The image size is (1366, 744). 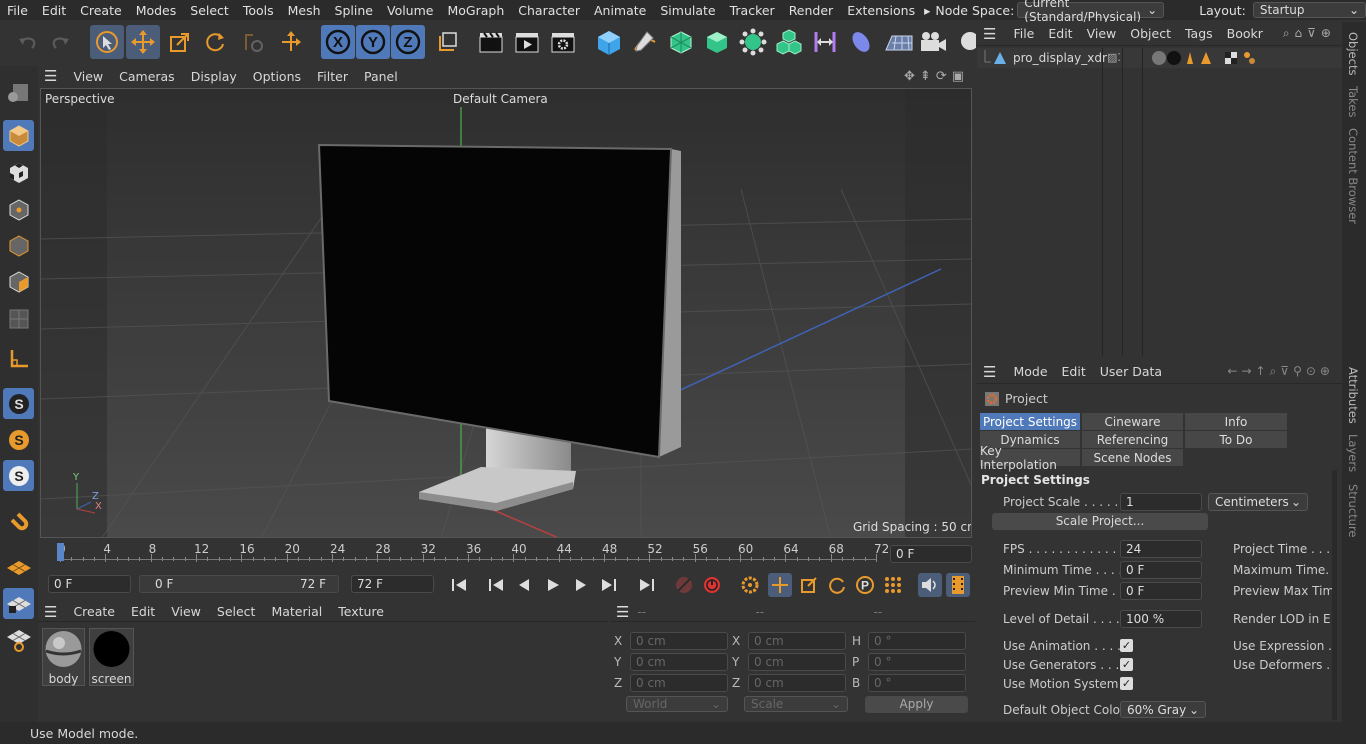 What do you see at coordinates (156, 10) in the screenshot?
I see `menu-modes: Modes` at bounding box center [156, 10].